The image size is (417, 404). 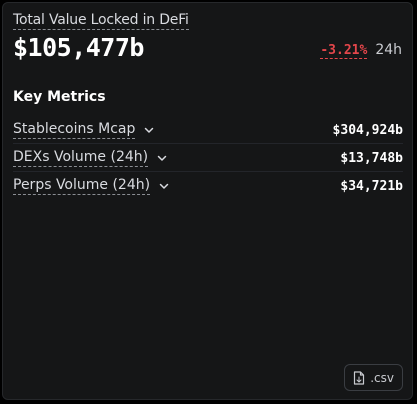 What do you see at coordinates (371, 186) in the screenshot?
I see `metric-value: $34,721b` at bounding box center [371, 186].